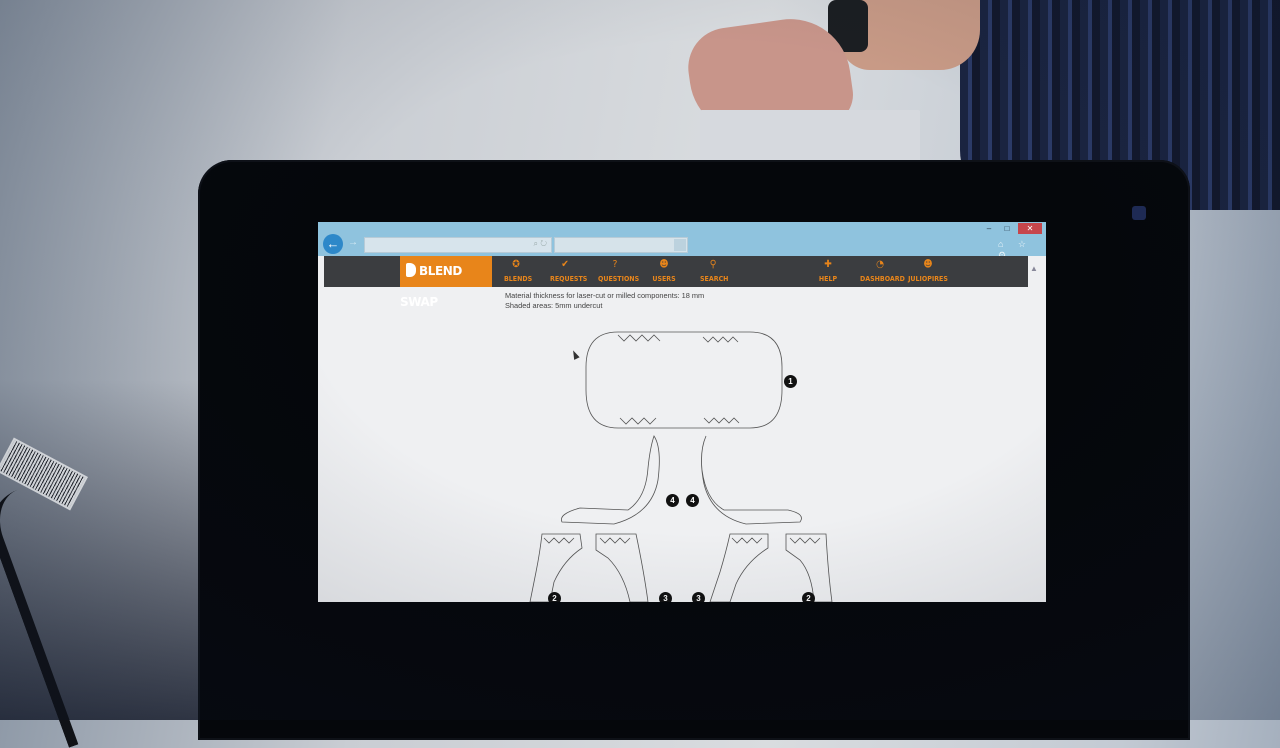  I want to click on chair-cutting-plan, so click(681, 466).